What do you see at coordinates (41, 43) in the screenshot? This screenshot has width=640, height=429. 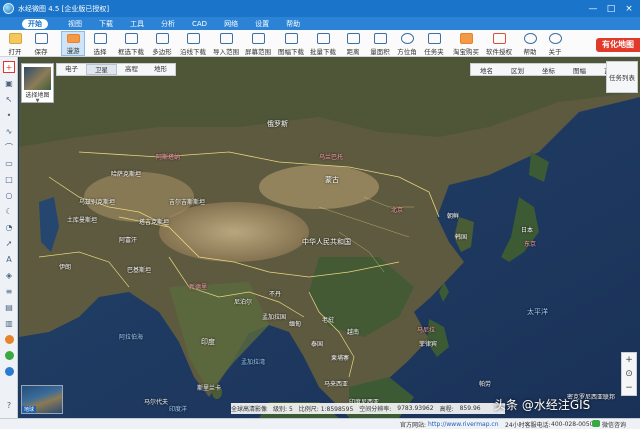 I see `save-button: 保存` at bounding box center [41, 43].